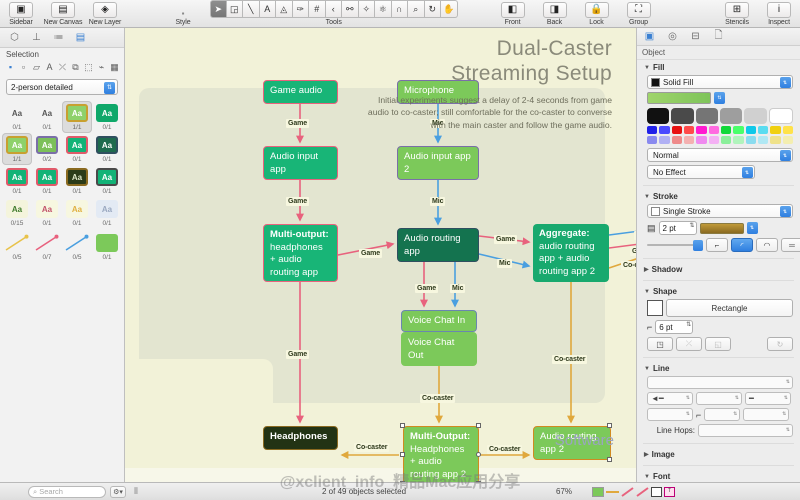 Image resolution: width=800 pixels, height=500 pixels. What do you see at coordinates (719, 98) in the screenshot?
I see `fill-gradient-menu-button: ⇅` at bounding box center [719, 98].